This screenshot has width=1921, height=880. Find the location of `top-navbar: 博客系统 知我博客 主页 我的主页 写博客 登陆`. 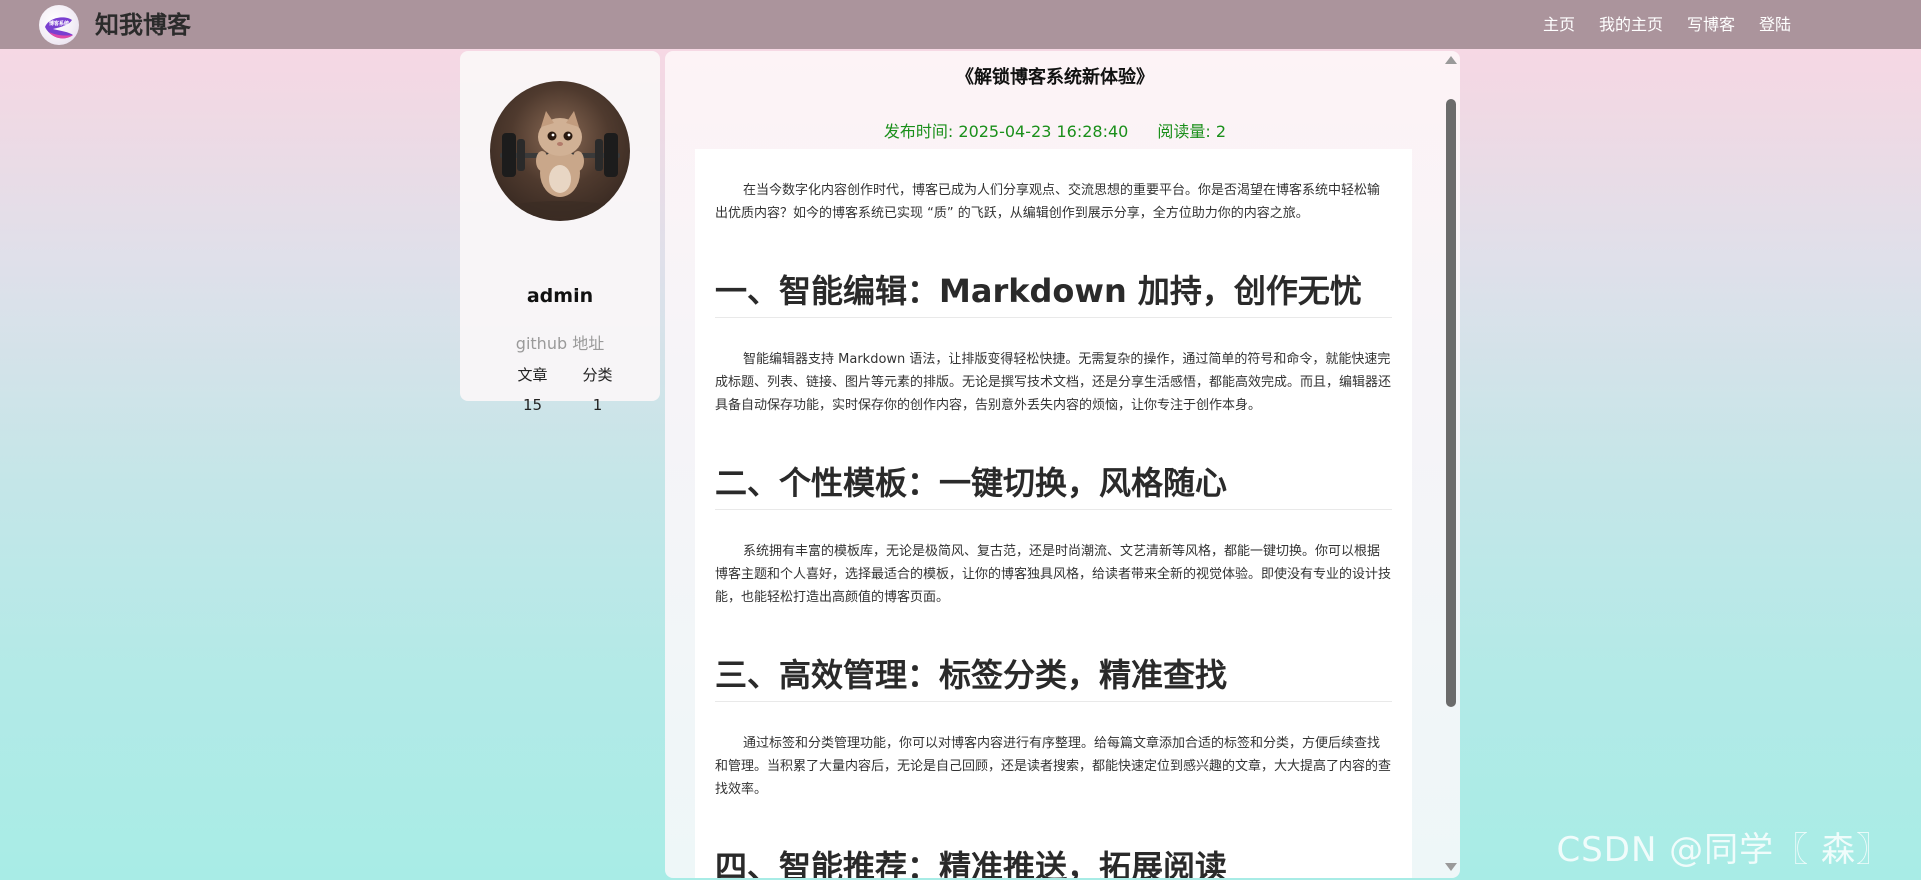

top-navbar: 博客系统 知我博客 主页 我的主页 写博客 登陆 is located at coordinates (960, 24).